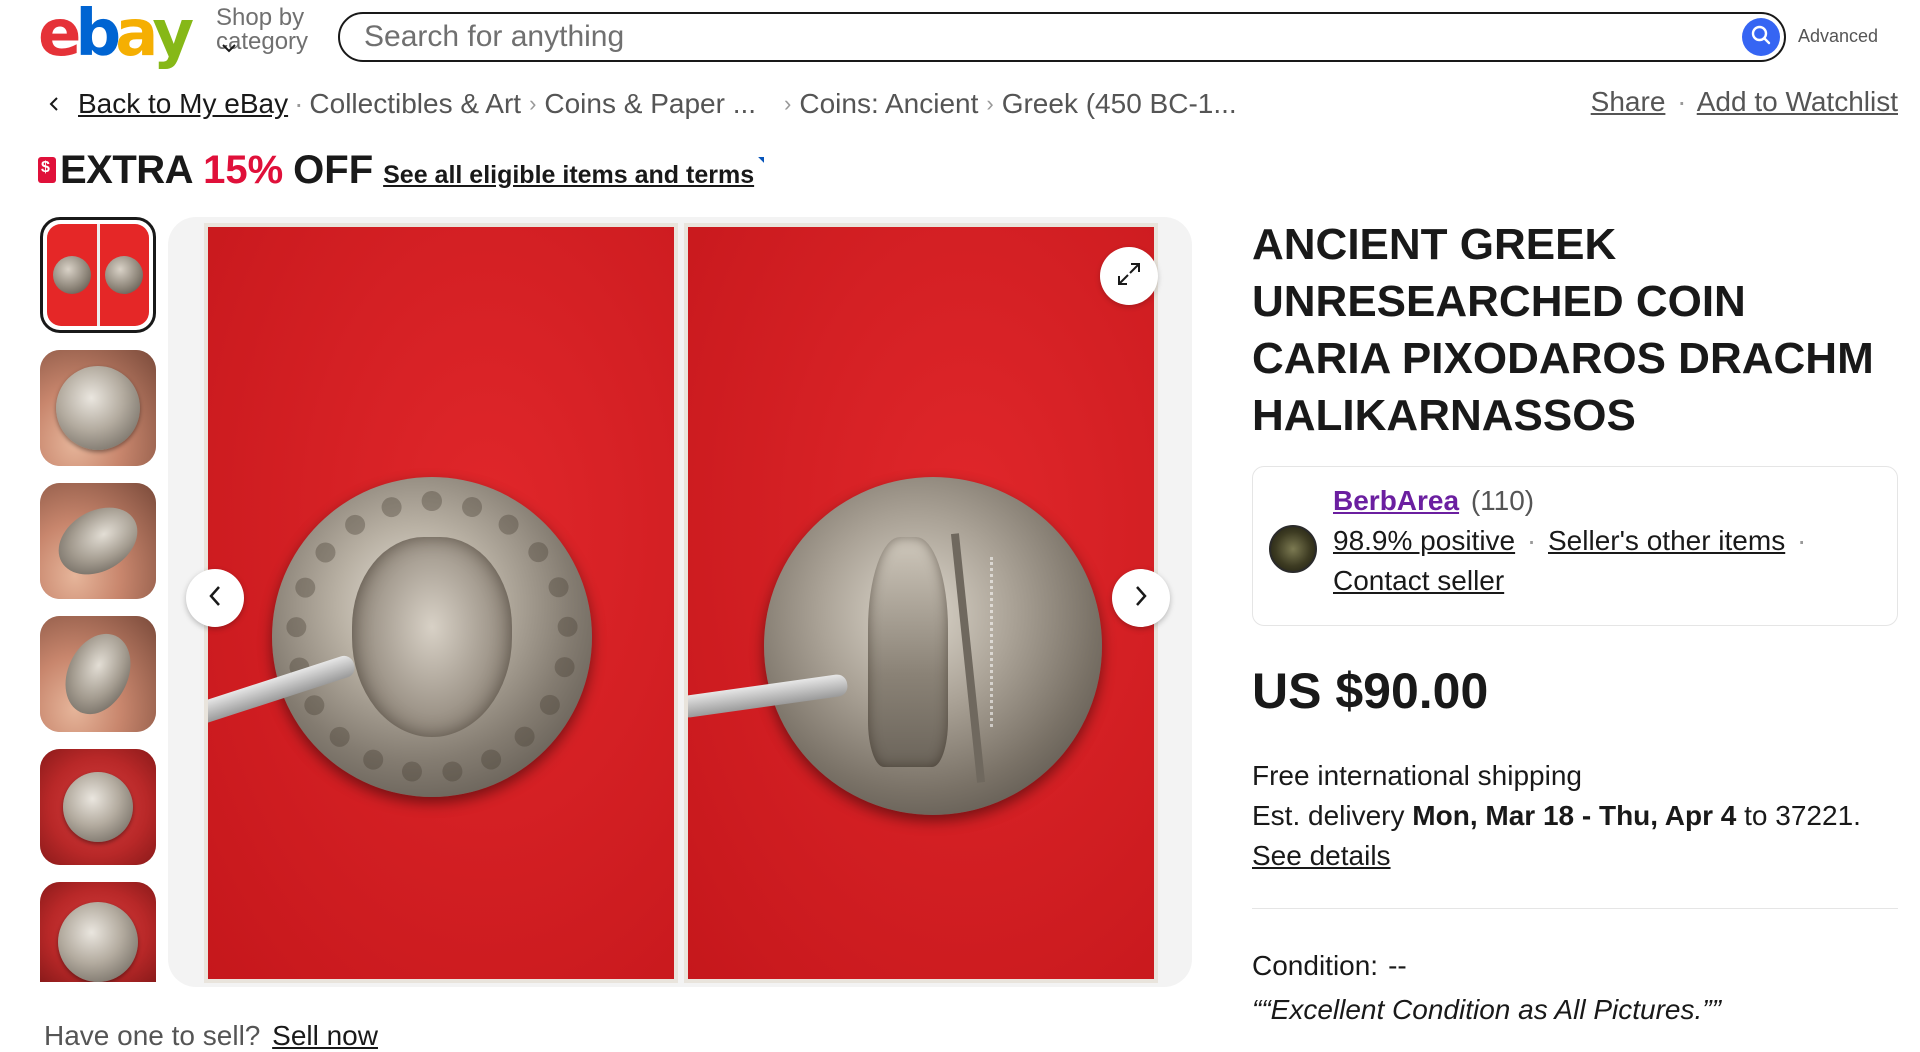  I want to click on see-details-link: See details, so click(1321, 855).